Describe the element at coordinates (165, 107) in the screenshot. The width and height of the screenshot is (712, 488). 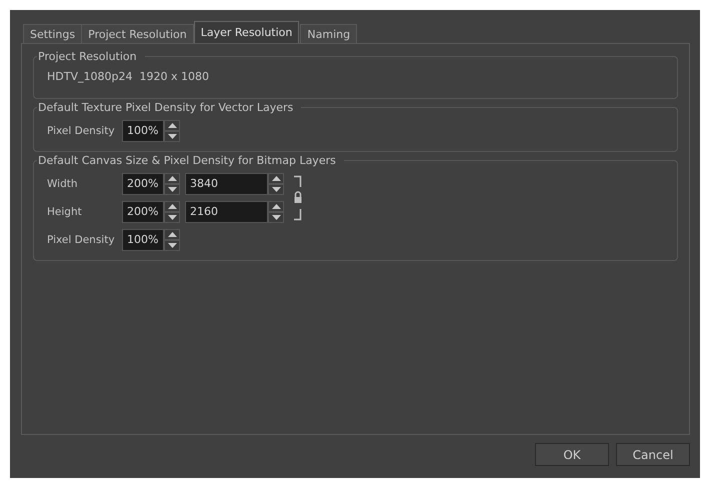
I see `group-title: Default Texture Pixel Density for Vector Layers` at that location.